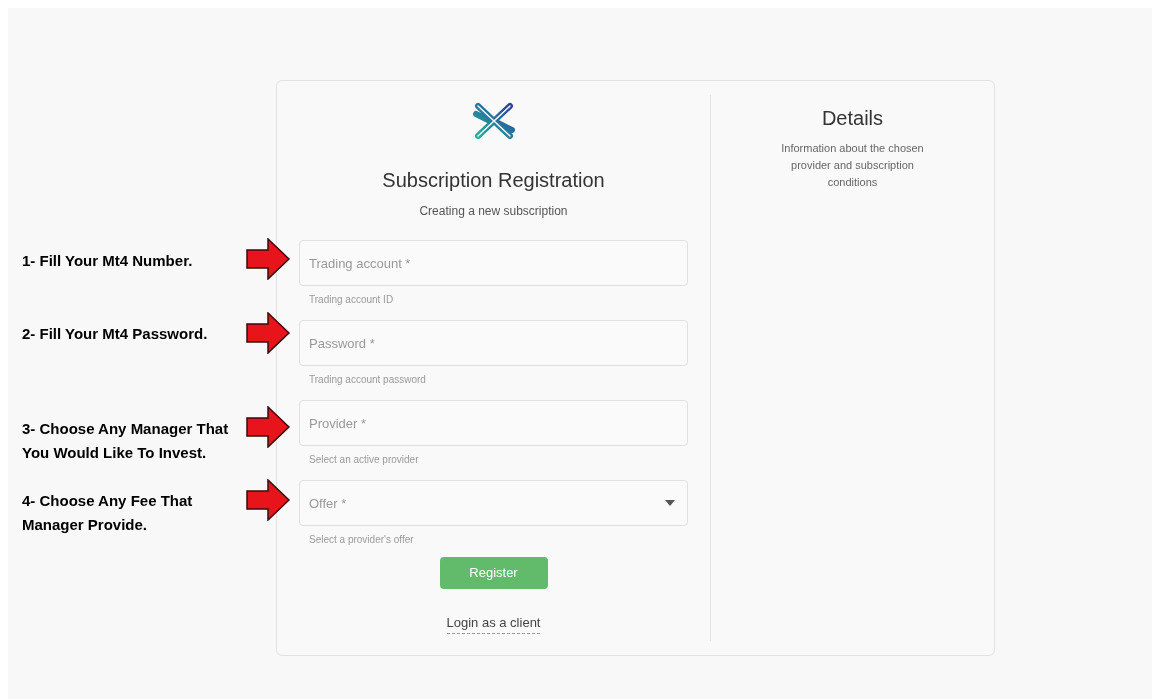 The width and height of the screenshot is (1152, 699). What do you see at coordinates (493, 503) in the screenshot?
I see `select-field: Offer *` at bounding box center [493, 503].